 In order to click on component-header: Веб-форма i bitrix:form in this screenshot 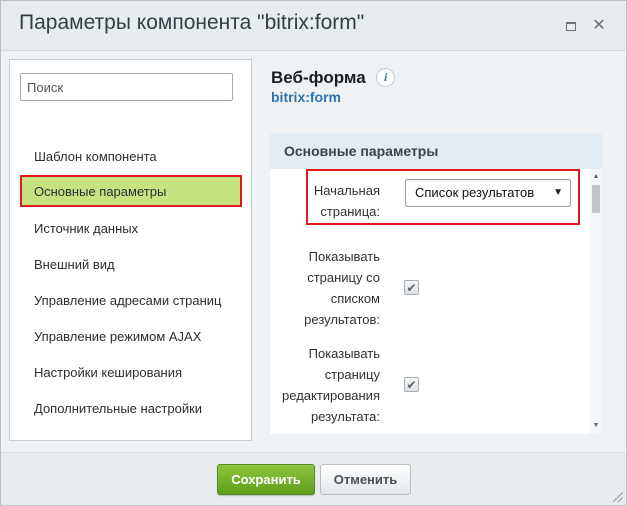, I will do `click(333, 86)`.